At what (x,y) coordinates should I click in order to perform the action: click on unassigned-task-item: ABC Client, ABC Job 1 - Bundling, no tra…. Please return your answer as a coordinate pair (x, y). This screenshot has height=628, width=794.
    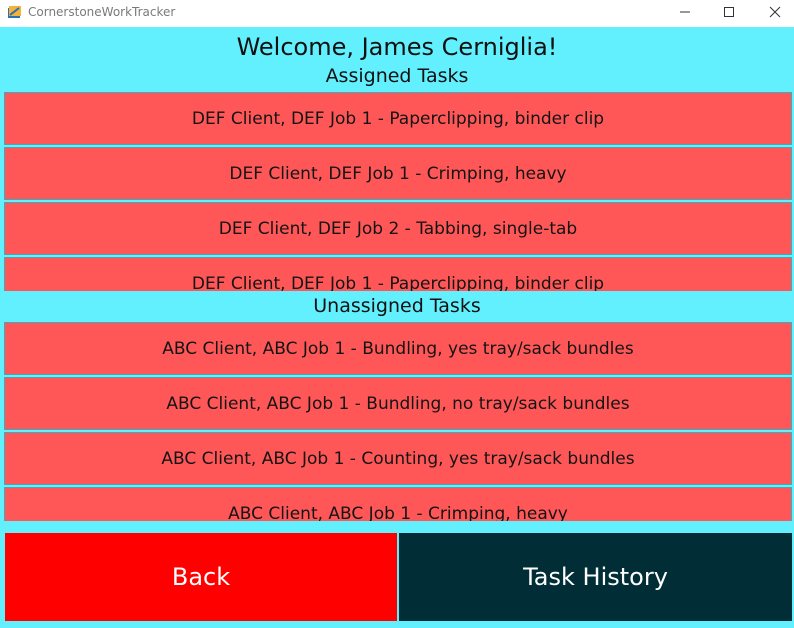
    Looking at the image, I should click on (398, 403).